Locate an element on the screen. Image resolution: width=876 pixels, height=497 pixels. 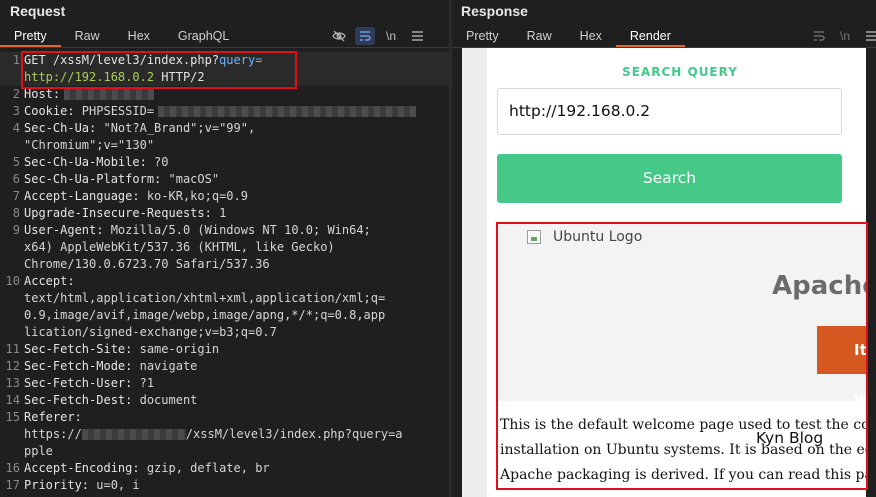
line-number: 14 is located at coordinates (12, 400).